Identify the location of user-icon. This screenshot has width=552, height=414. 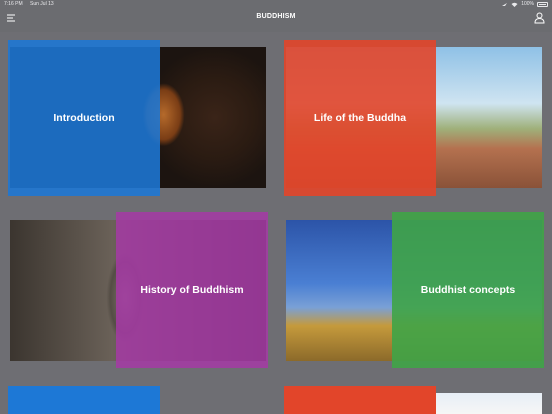
(539, 18).